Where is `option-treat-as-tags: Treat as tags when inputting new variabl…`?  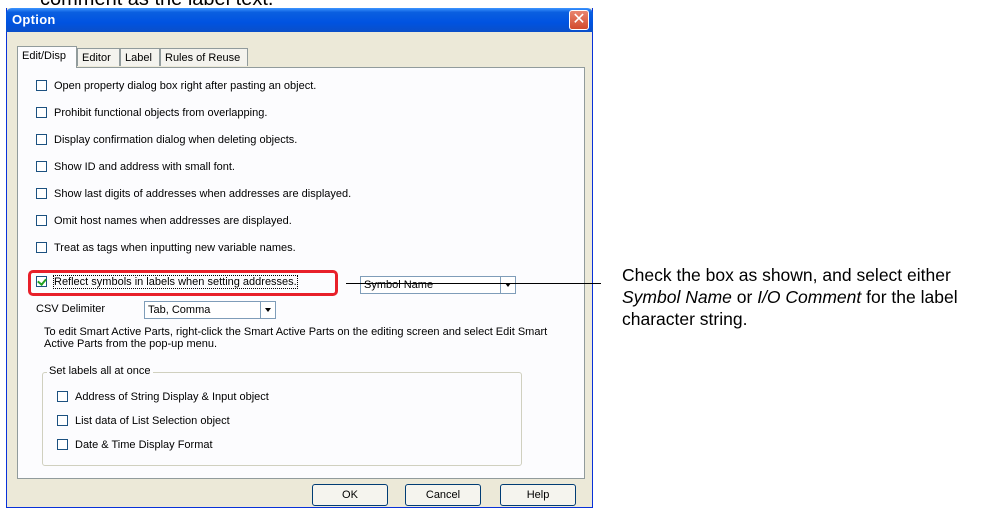
option-treat-as-tags: Treat as tags when inputting new variabl… is located at coordinates (166, 249).